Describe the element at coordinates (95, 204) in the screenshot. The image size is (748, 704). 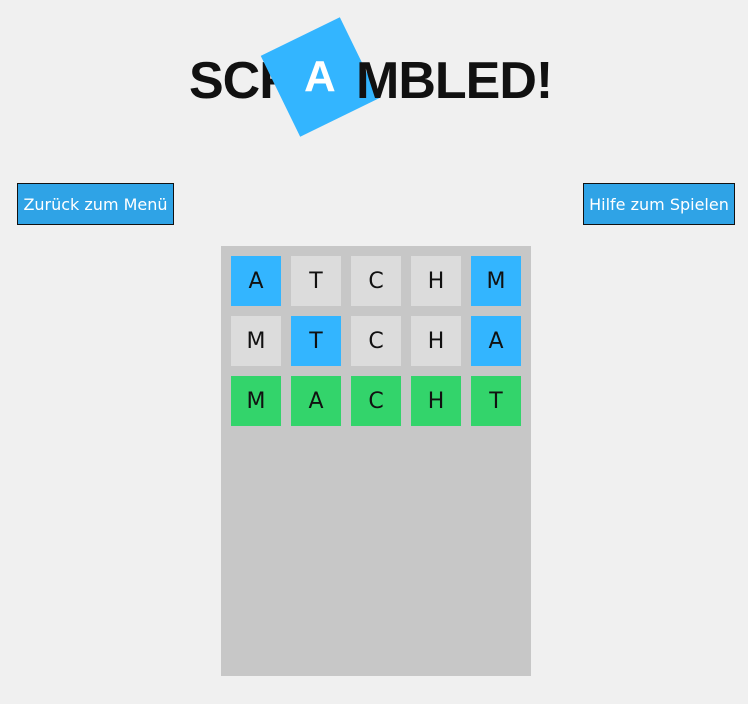
I see `back-to-menu-button: Zurück zum Menü` at that location.